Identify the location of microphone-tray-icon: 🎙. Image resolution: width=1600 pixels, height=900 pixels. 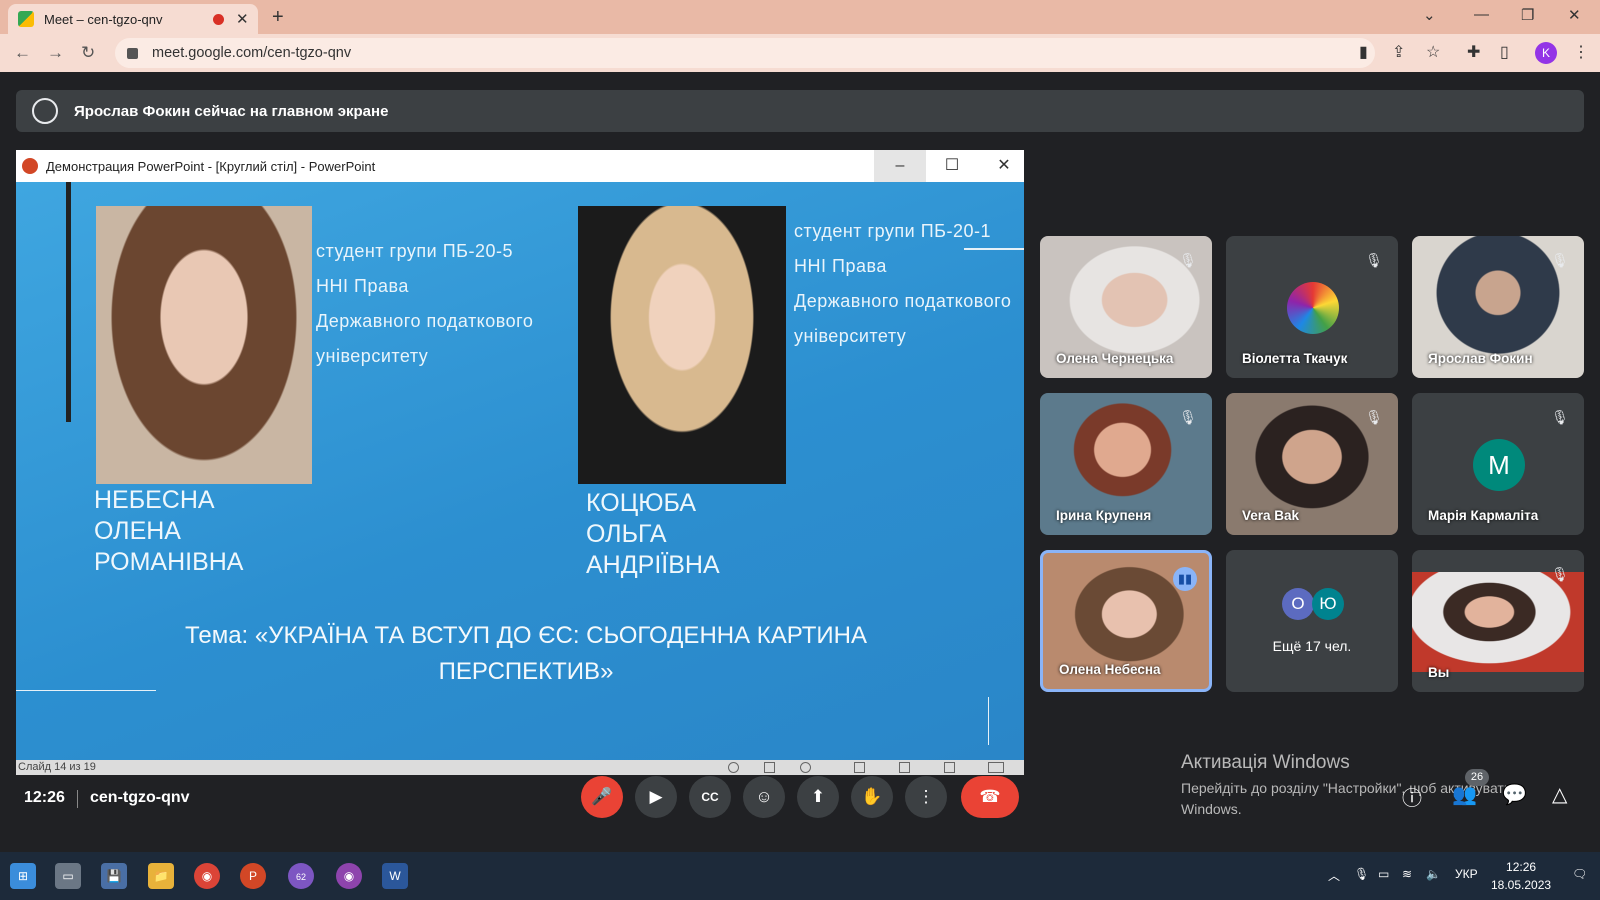
(1361, 874).